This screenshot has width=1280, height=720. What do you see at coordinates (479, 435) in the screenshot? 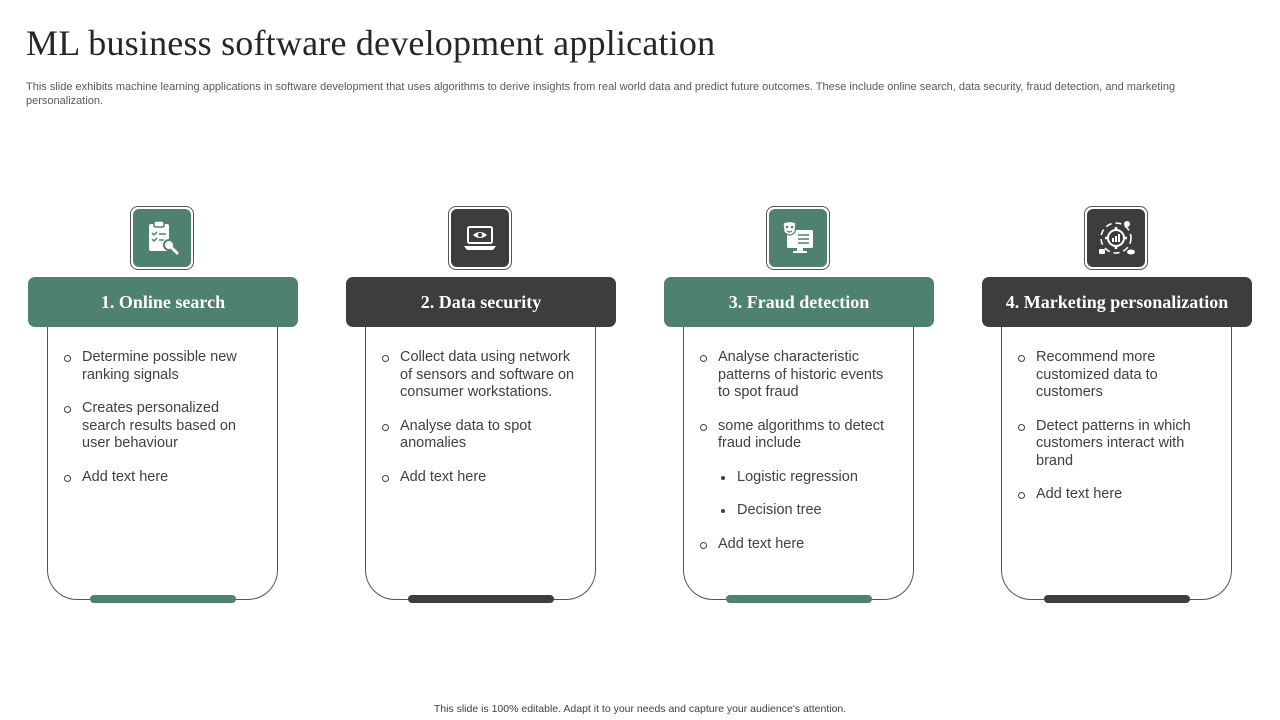
I see `list-item: Analyse data to spot anomalies` at bounding box center [479, 435].